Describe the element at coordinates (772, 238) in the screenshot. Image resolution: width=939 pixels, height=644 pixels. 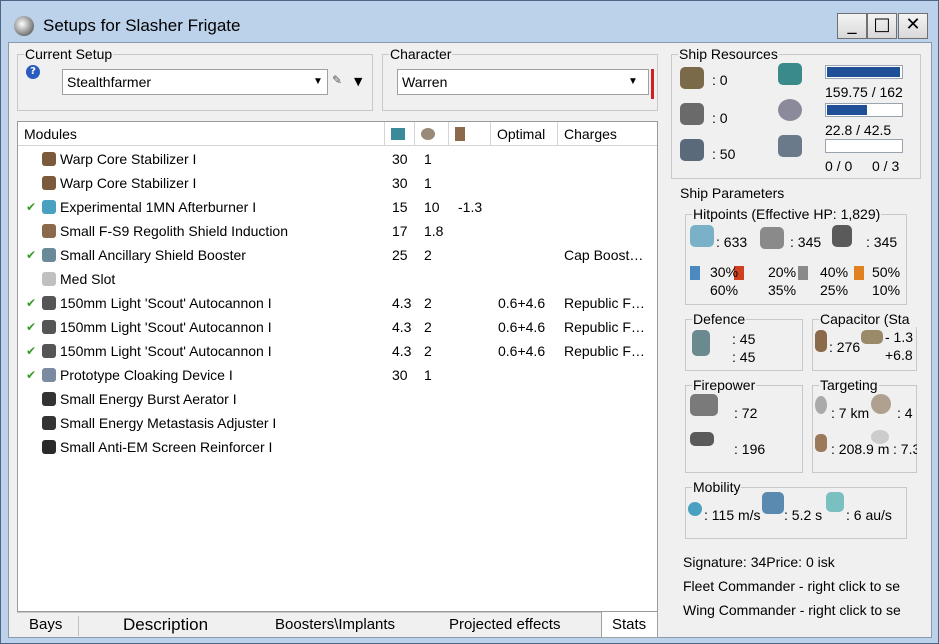
I see `armor-icon` at that location.